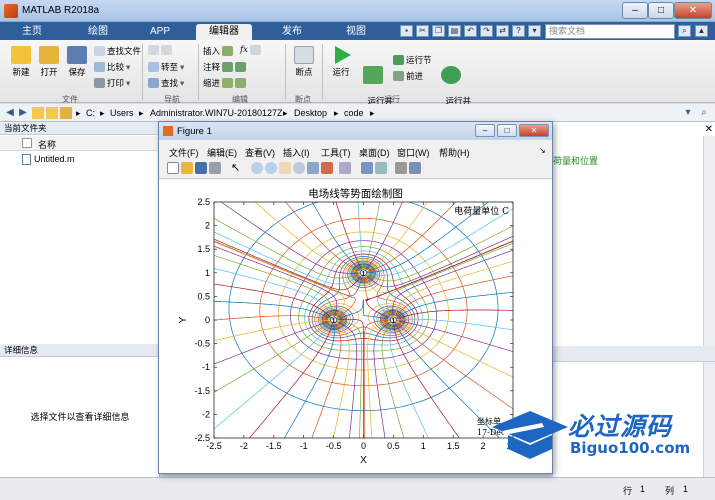  I want to click on command-window-header, so click(634, 354).